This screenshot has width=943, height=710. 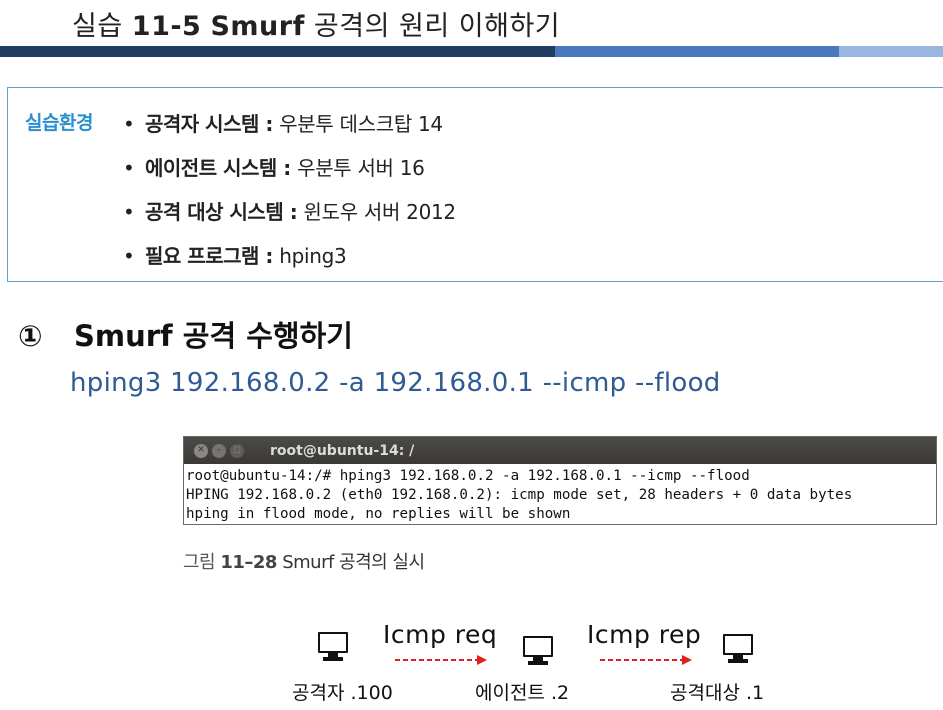 I want to click on figure-caption: 그림 11–28 Smurf 공격의 실시, so click(x=304, y=561).